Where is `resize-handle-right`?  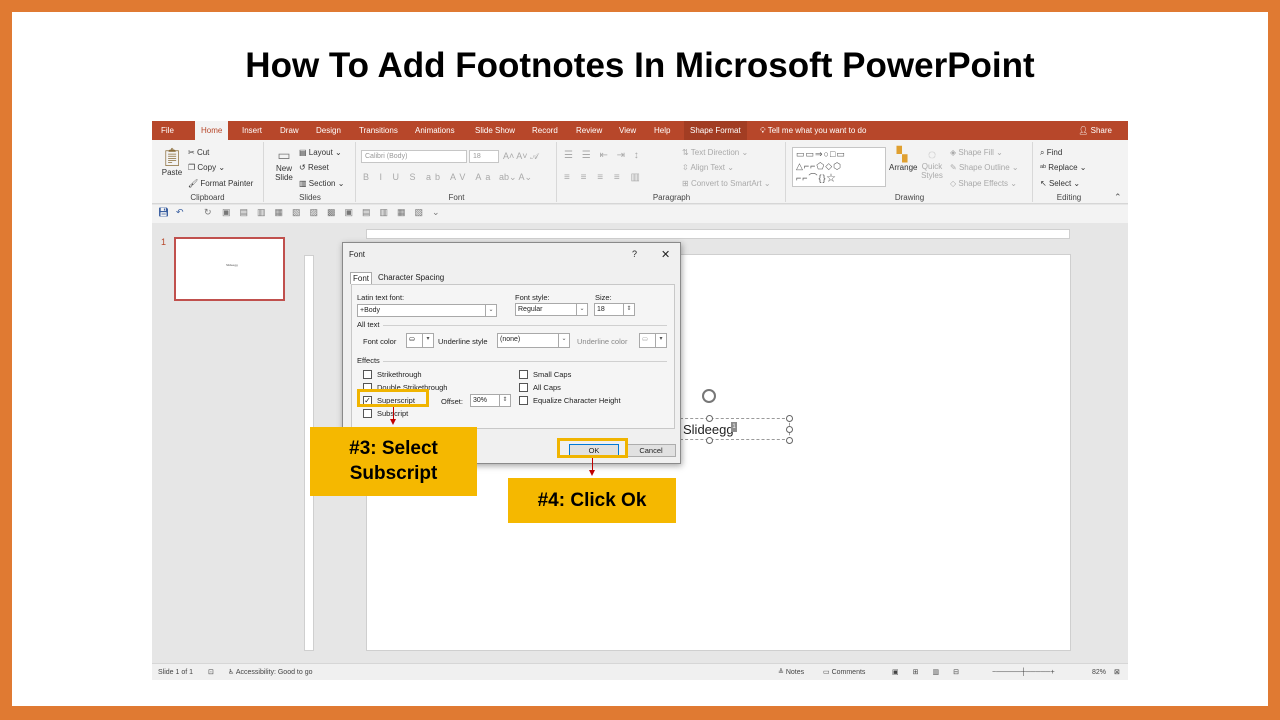
resize-handle-right is located at coordinates (789, 429).